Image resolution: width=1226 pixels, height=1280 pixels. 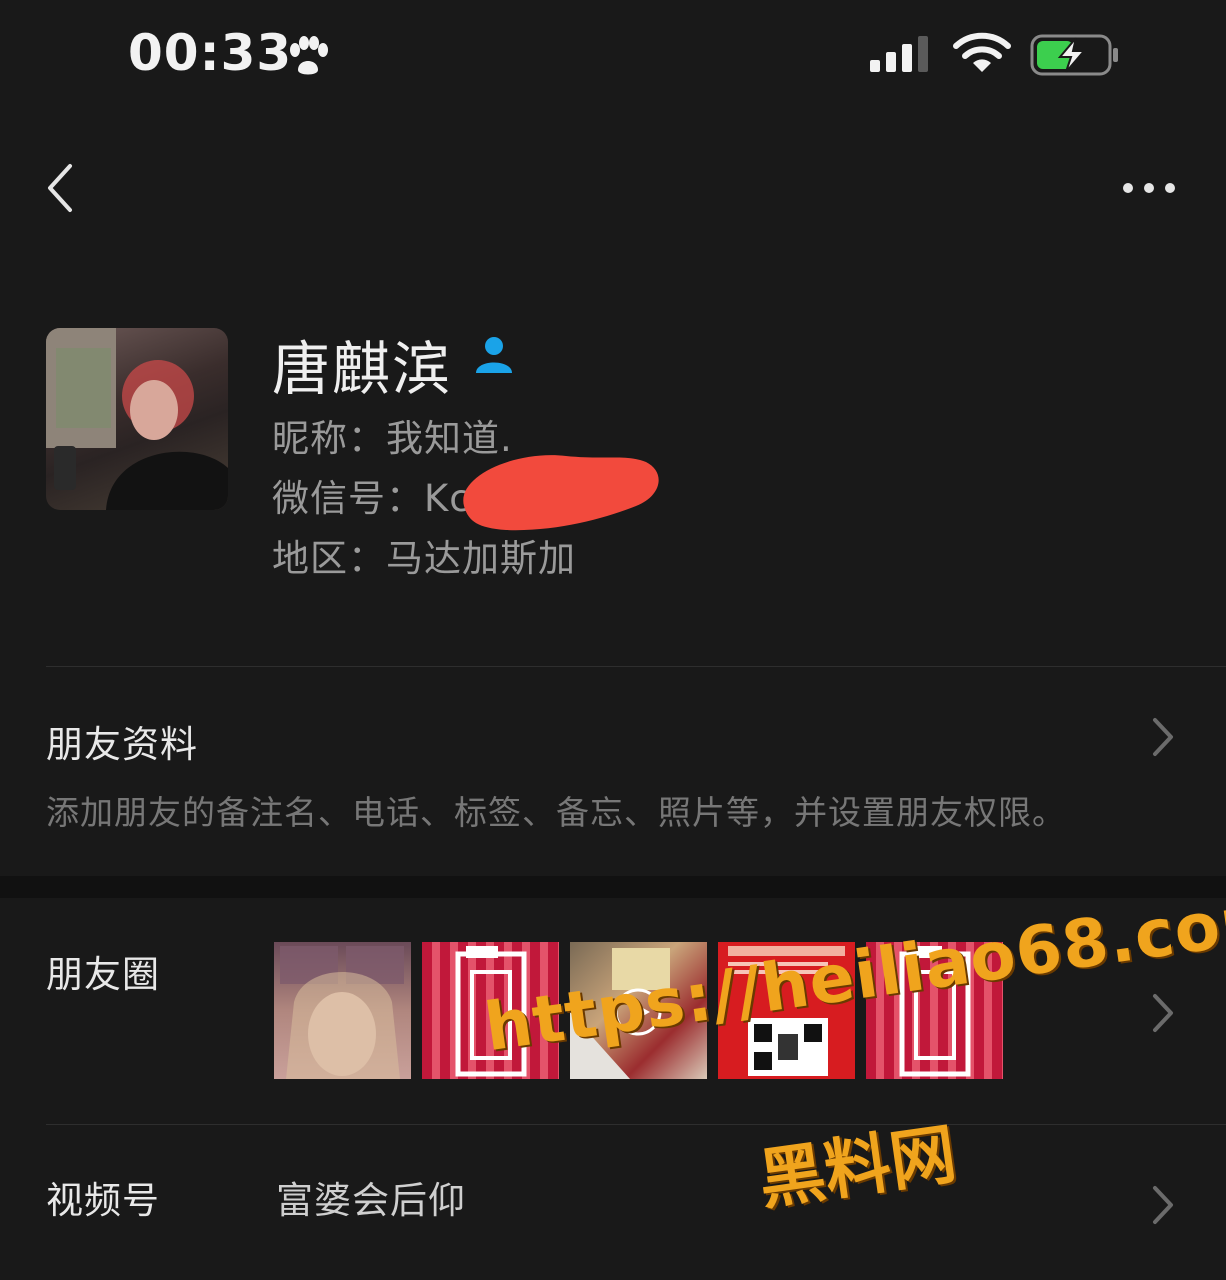 I want to click on thumbnail-image, so click(x=342, y=1012).